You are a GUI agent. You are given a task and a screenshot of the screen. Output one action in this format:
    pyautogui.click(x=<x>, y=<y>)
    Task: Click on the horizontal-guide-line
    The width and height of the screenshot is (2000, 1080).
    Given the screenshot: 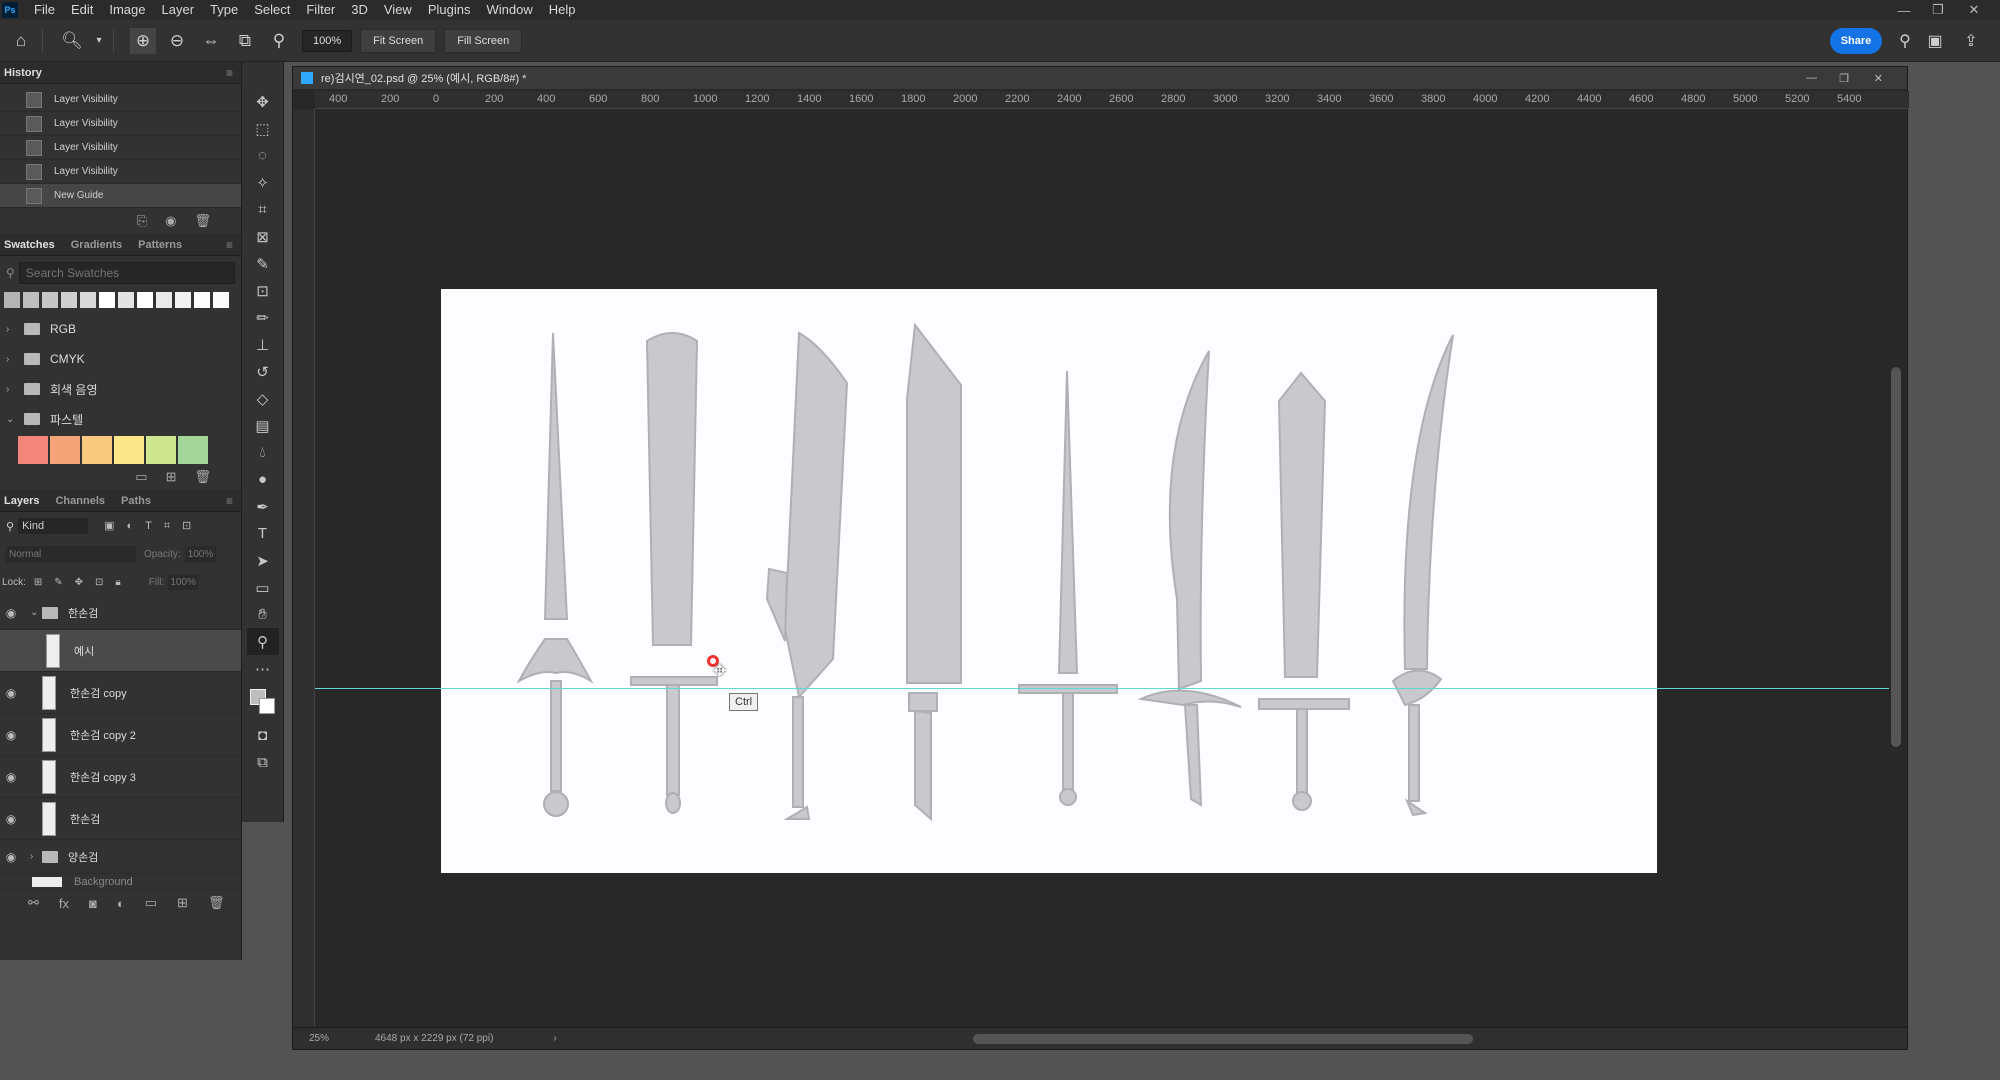 What is the action you would take?
    pyautogui.click(x=1102, y=688)
    